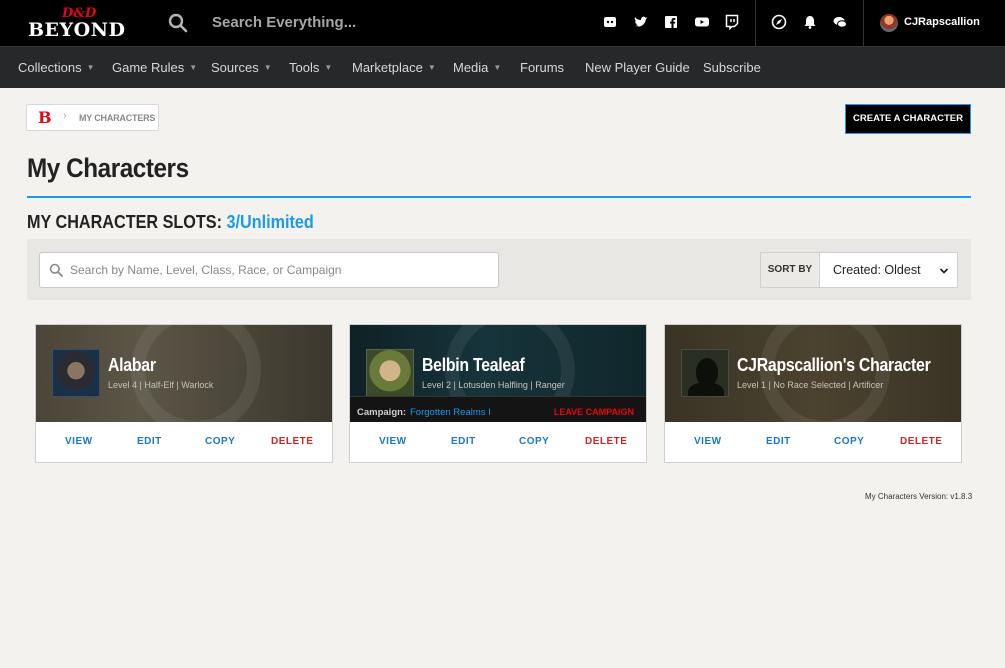 Image resolution: width=1005 pixels, height=668 pixels. What do you see at coordinates (919, 496) in the screenshot?
I see `version-text: My Characters Version: v1.8.3` at bounding box center [919, 496].